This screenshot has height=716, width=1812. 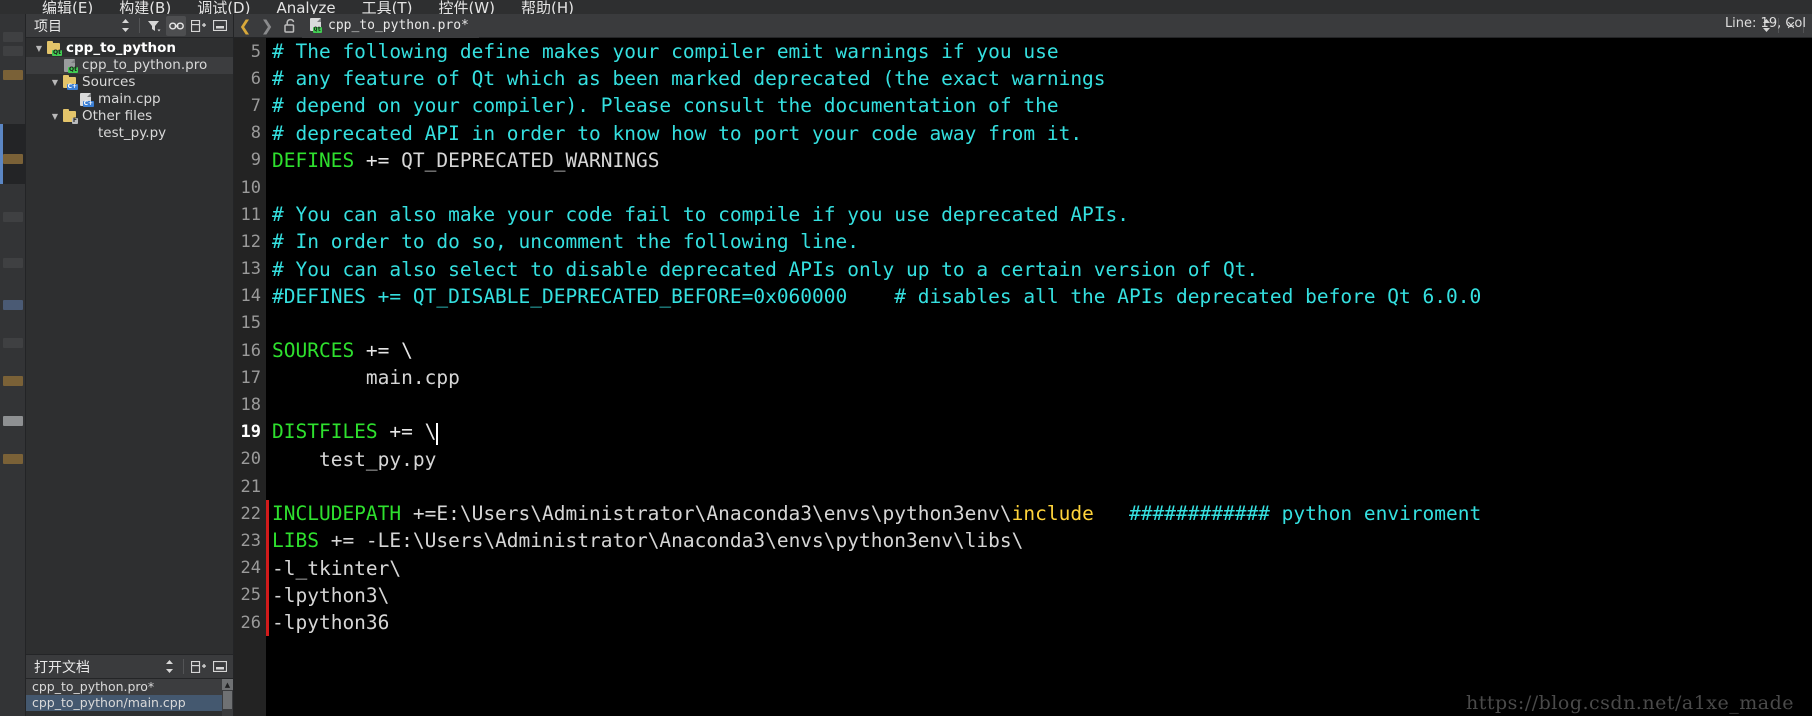 What do you see at coordinates (250, 241) in the screenshot?
I see `line-number: 12` at bounding box center [250, 241].